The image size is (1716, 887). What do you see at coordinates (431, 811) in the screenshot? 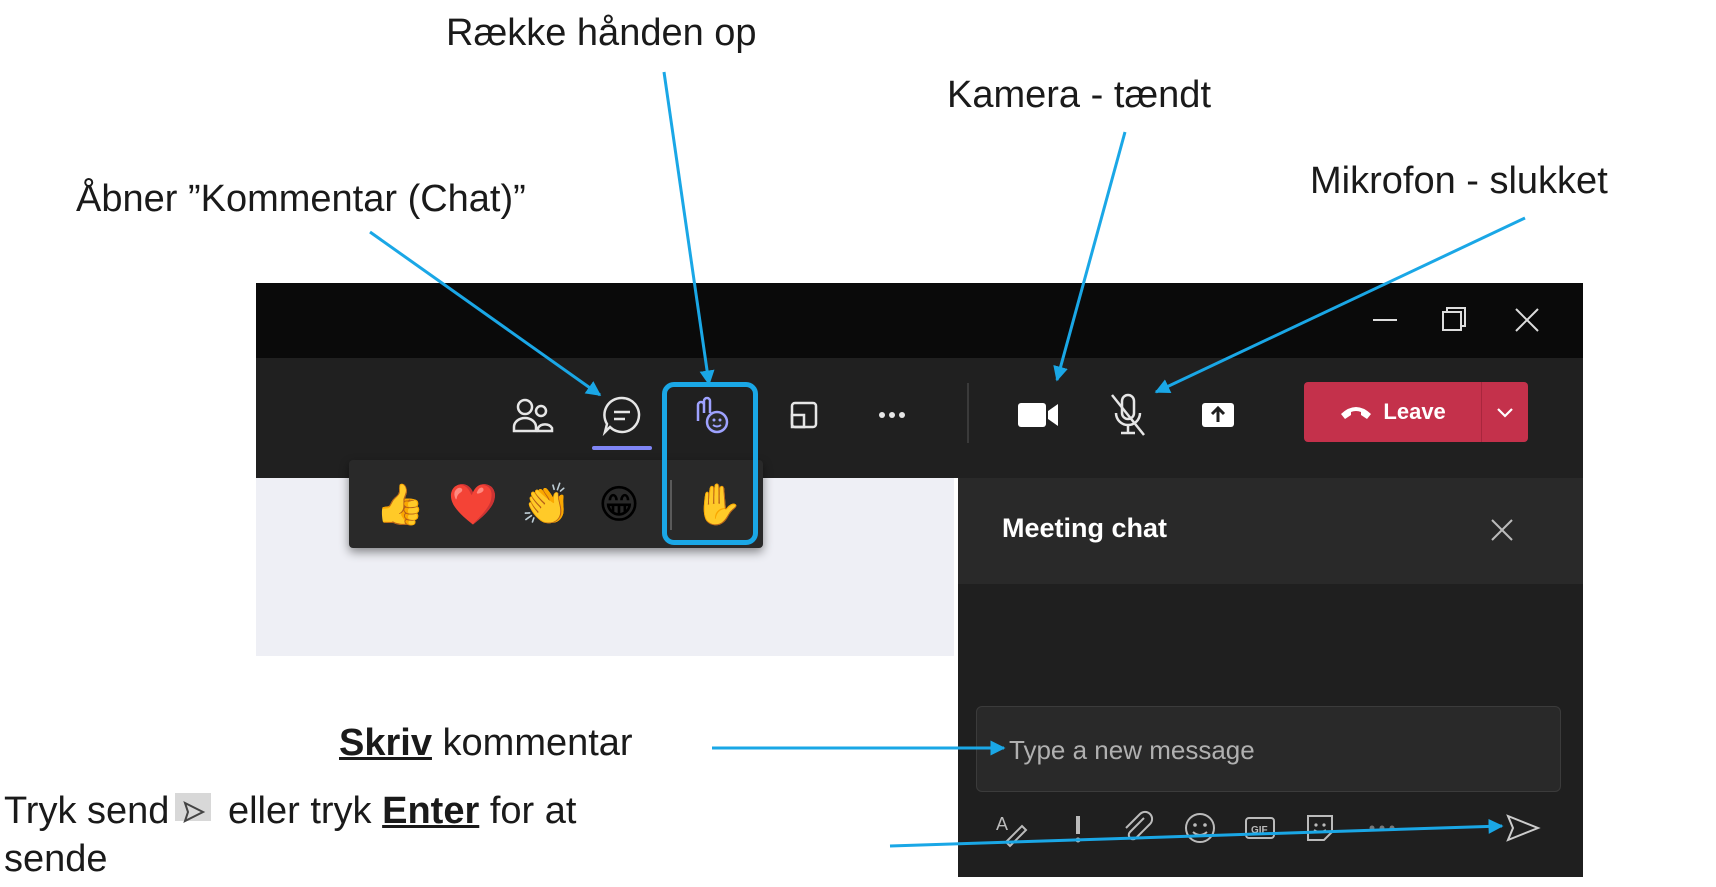
I see `annotation-send-enter: Enter` at bounding box center [431, 811].